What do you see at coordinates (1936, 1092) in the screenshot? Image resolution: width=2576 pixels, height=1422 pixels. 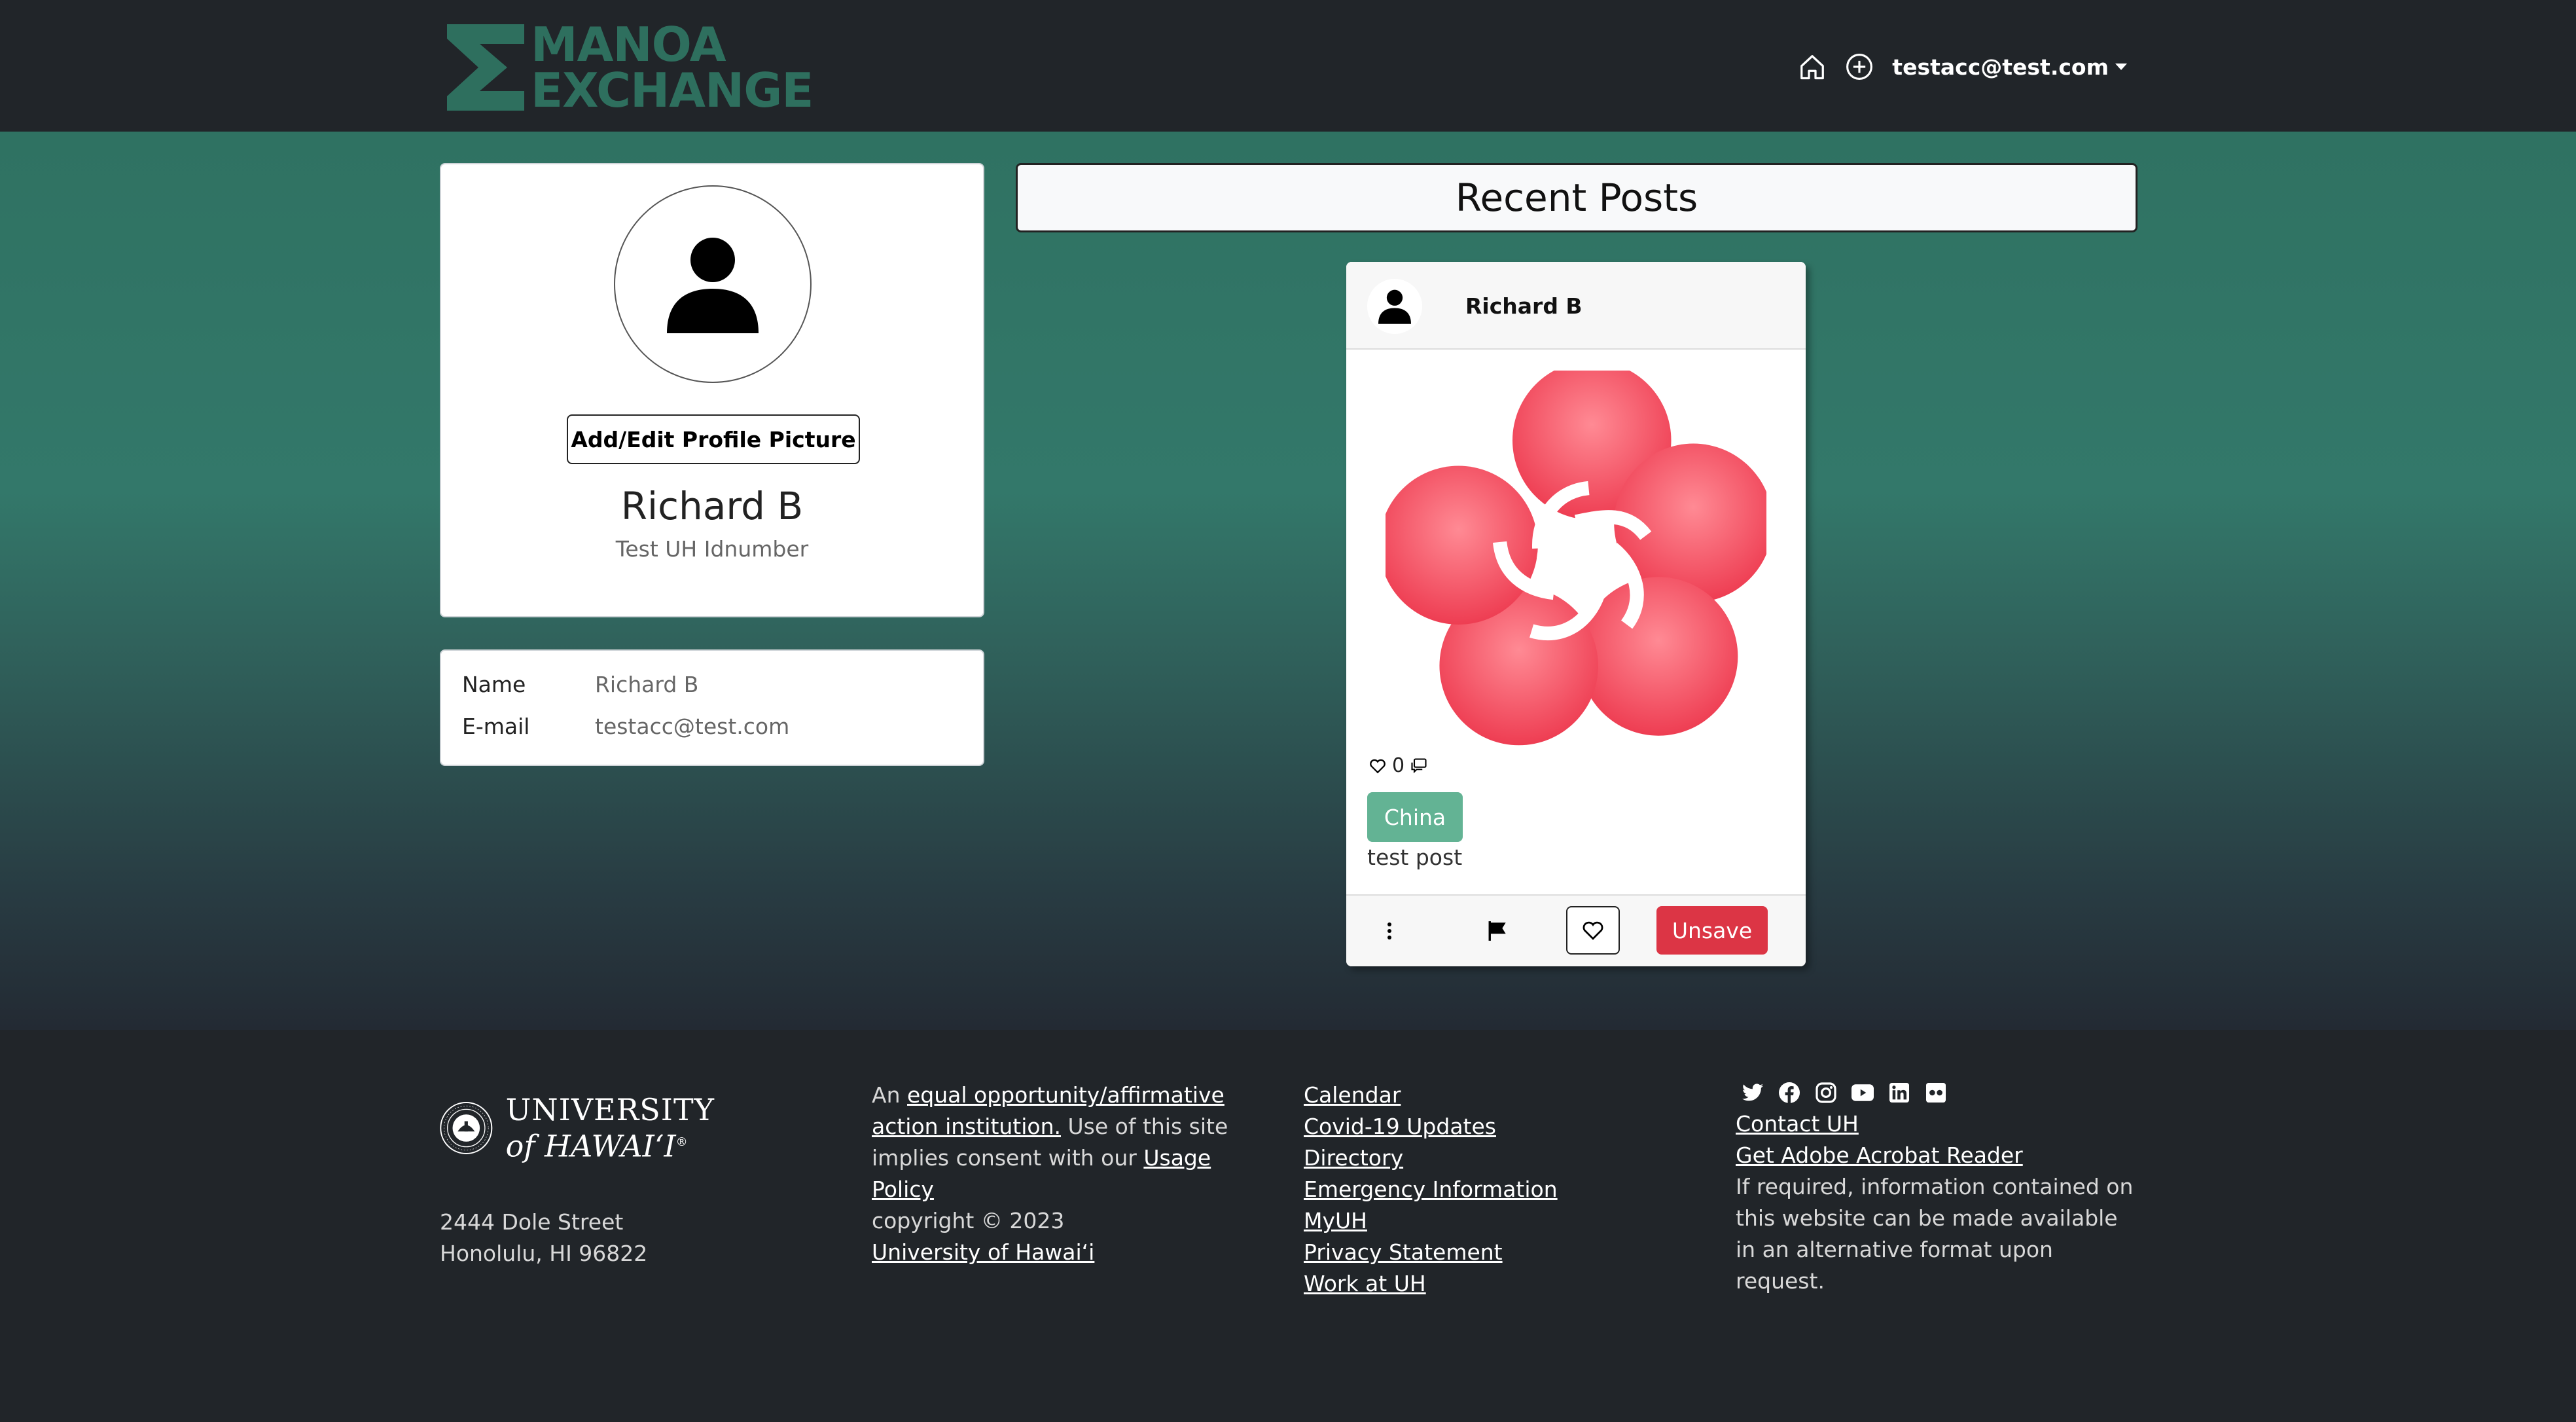 I see `flickr-icon` at bounding box center [1936, 1092].